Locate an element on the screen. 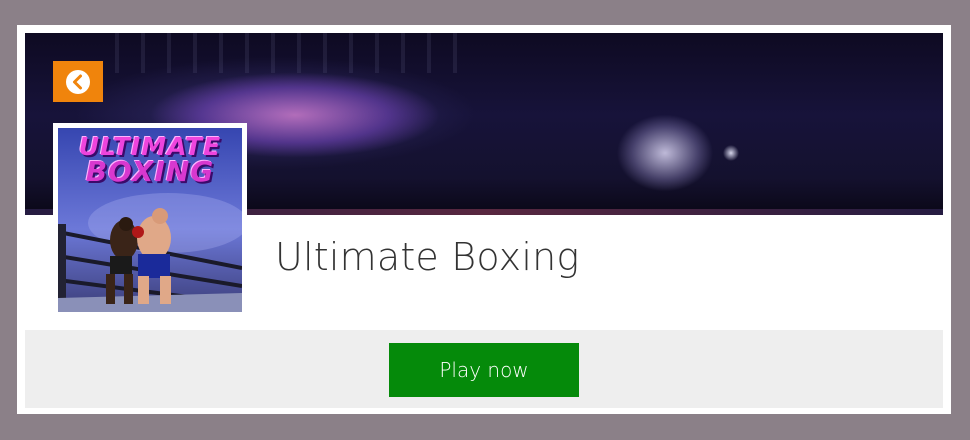  back-button is located at coordinates (78, 81).